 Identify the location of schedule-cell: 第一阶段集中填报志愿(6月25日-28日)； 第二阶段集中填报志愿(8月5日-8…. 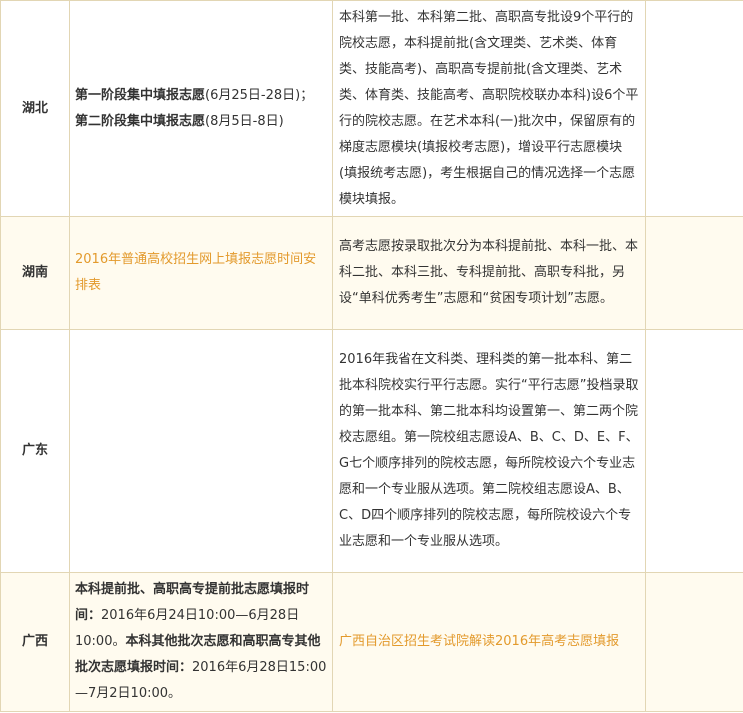
(201, 108).